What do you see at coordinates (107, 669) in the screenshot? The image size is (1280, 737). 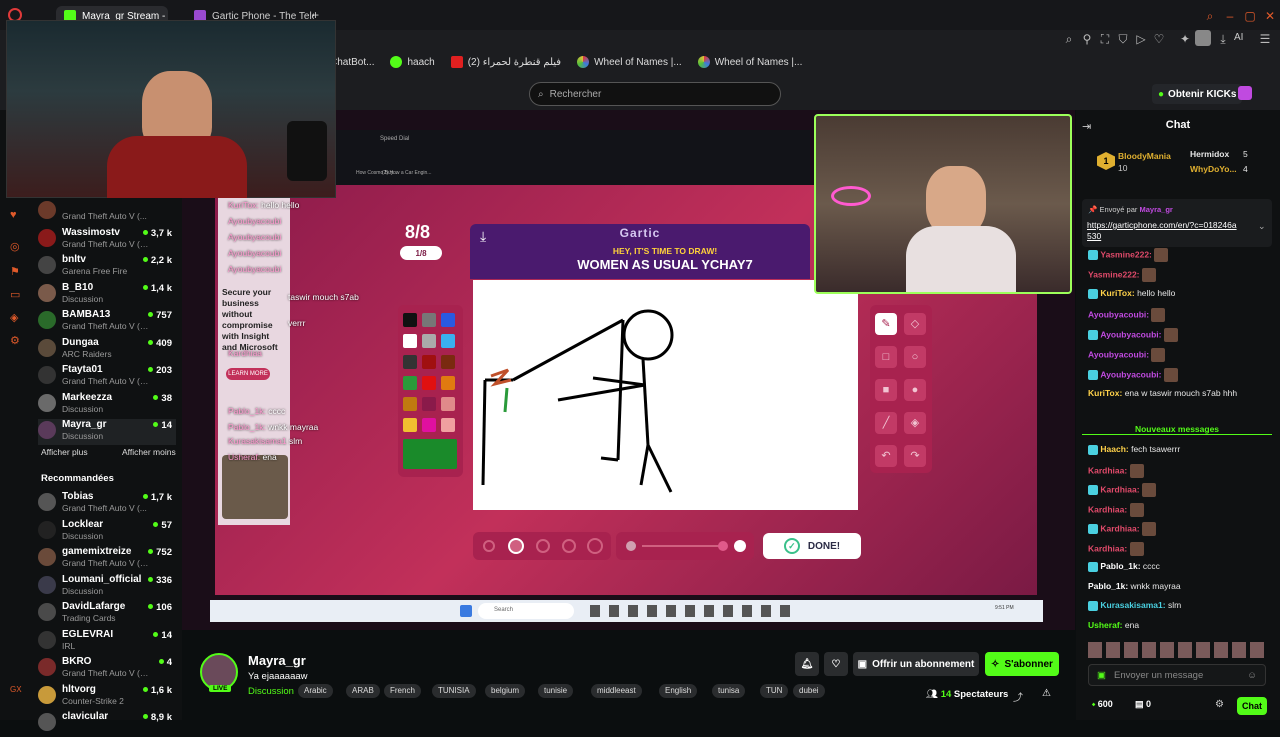 I see `sidebar-channel: BKRO Grand Theft Auto V (GTA) 4` at bounding box center [107, 669].